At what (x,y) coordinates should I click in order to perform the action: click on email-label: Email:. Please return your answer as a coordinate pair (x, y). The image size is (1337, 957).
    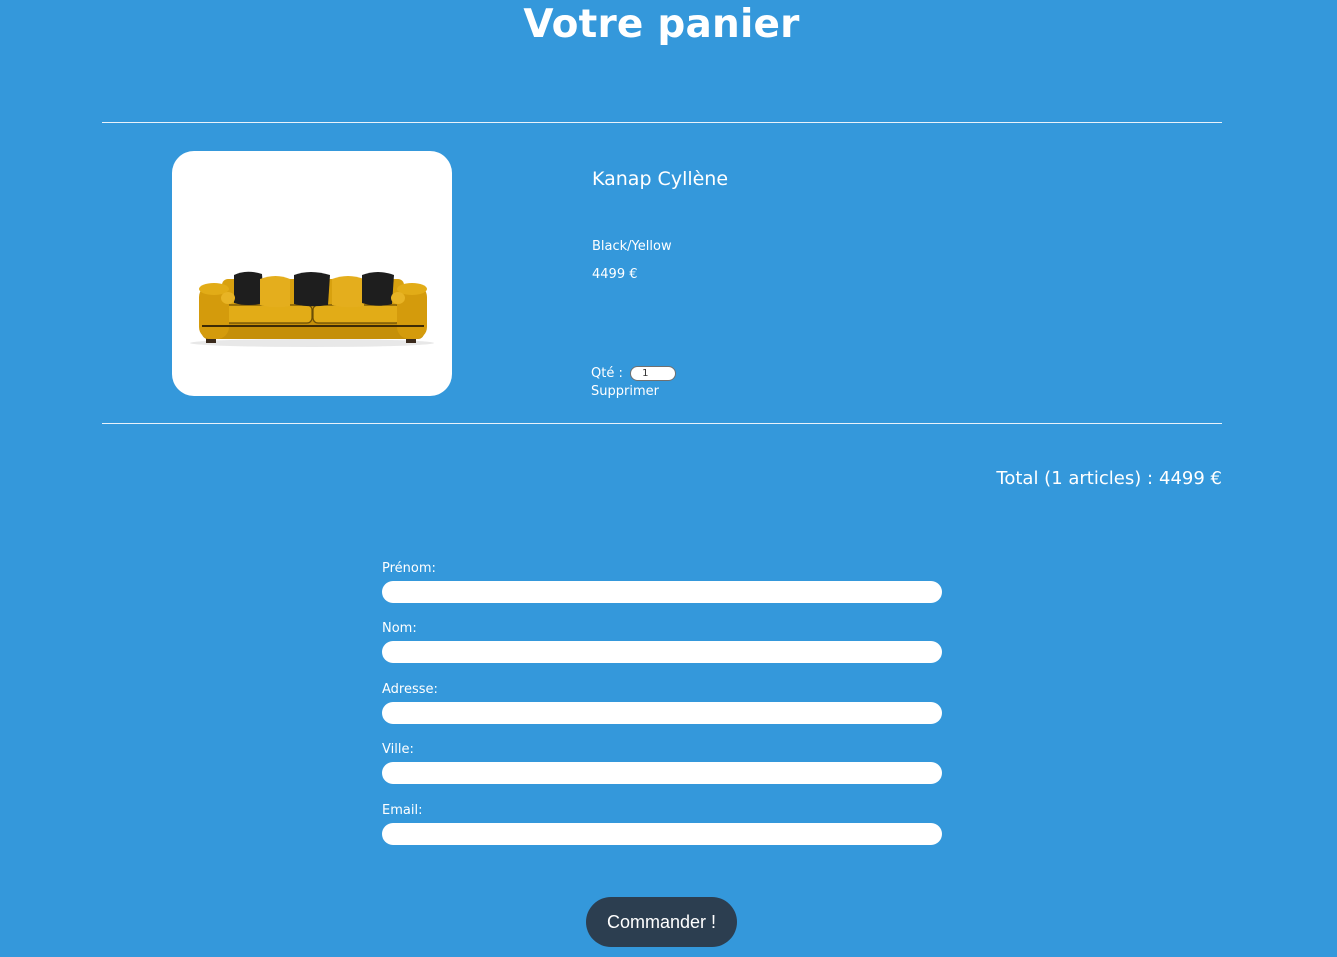
    Looking at the image, I should click on (402, 810).